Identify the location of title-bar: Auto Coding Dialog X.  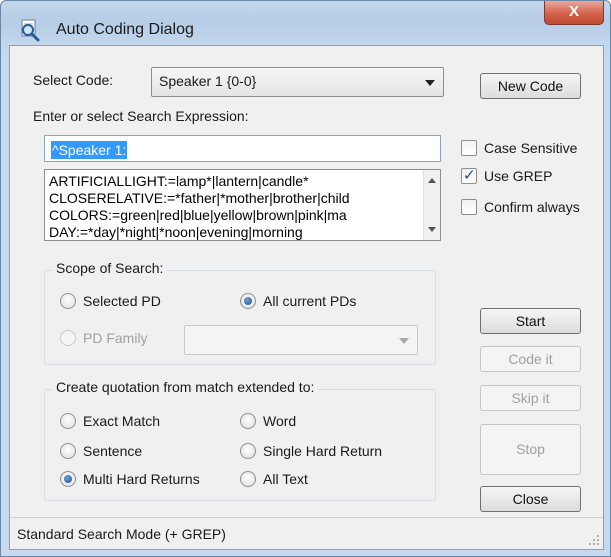
(305, 21).